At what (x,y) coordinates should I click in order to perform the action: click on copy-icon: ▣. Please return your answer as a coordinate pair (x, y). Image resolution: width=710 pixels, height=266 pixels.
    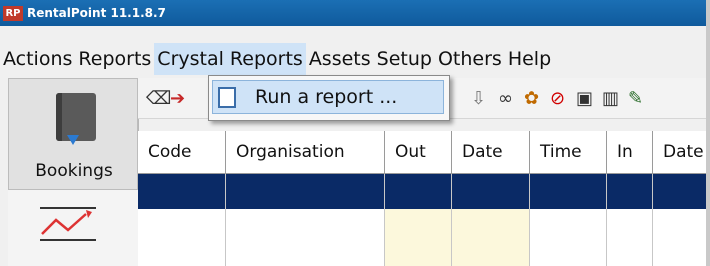
    Looking at the image, I should click on (584, 98).